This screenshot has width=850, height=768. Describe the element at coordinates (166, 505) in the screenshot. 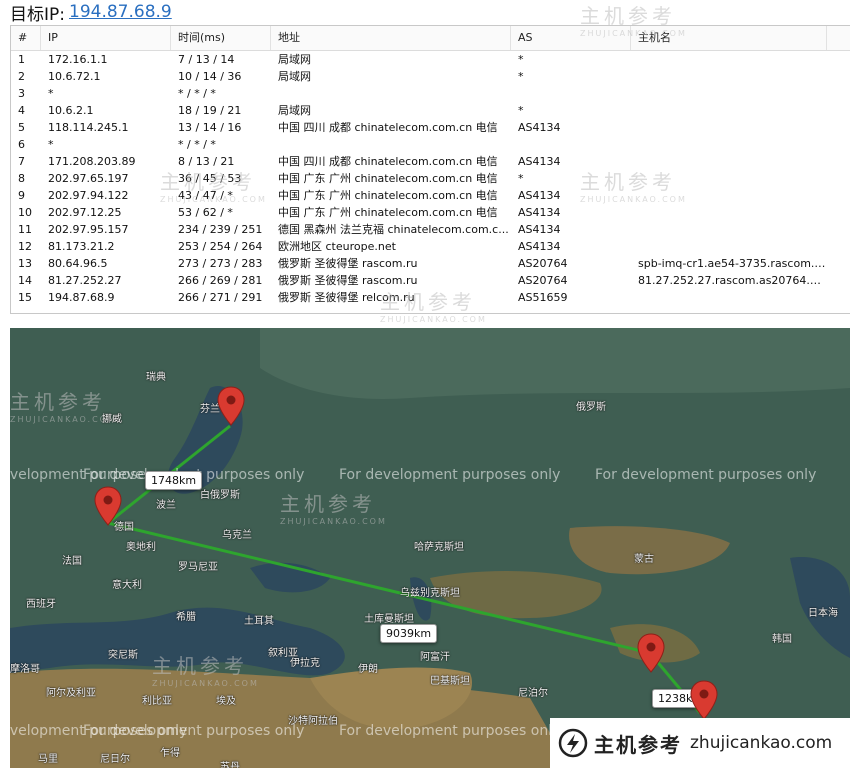

I see `place-label: 波兰` at that location.